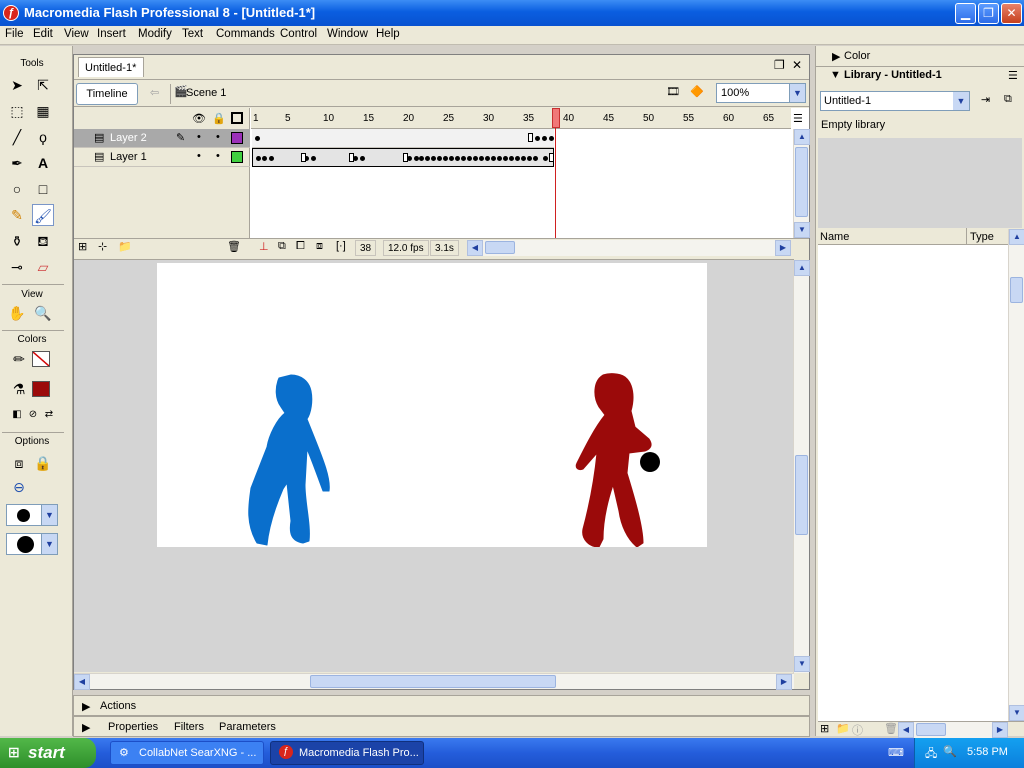 Image resolution: width=1024 pixels, height=768 pixels. Describe the element at coordinates (298, 34) in the screenshot. I see `menu-control: Control` at that location.